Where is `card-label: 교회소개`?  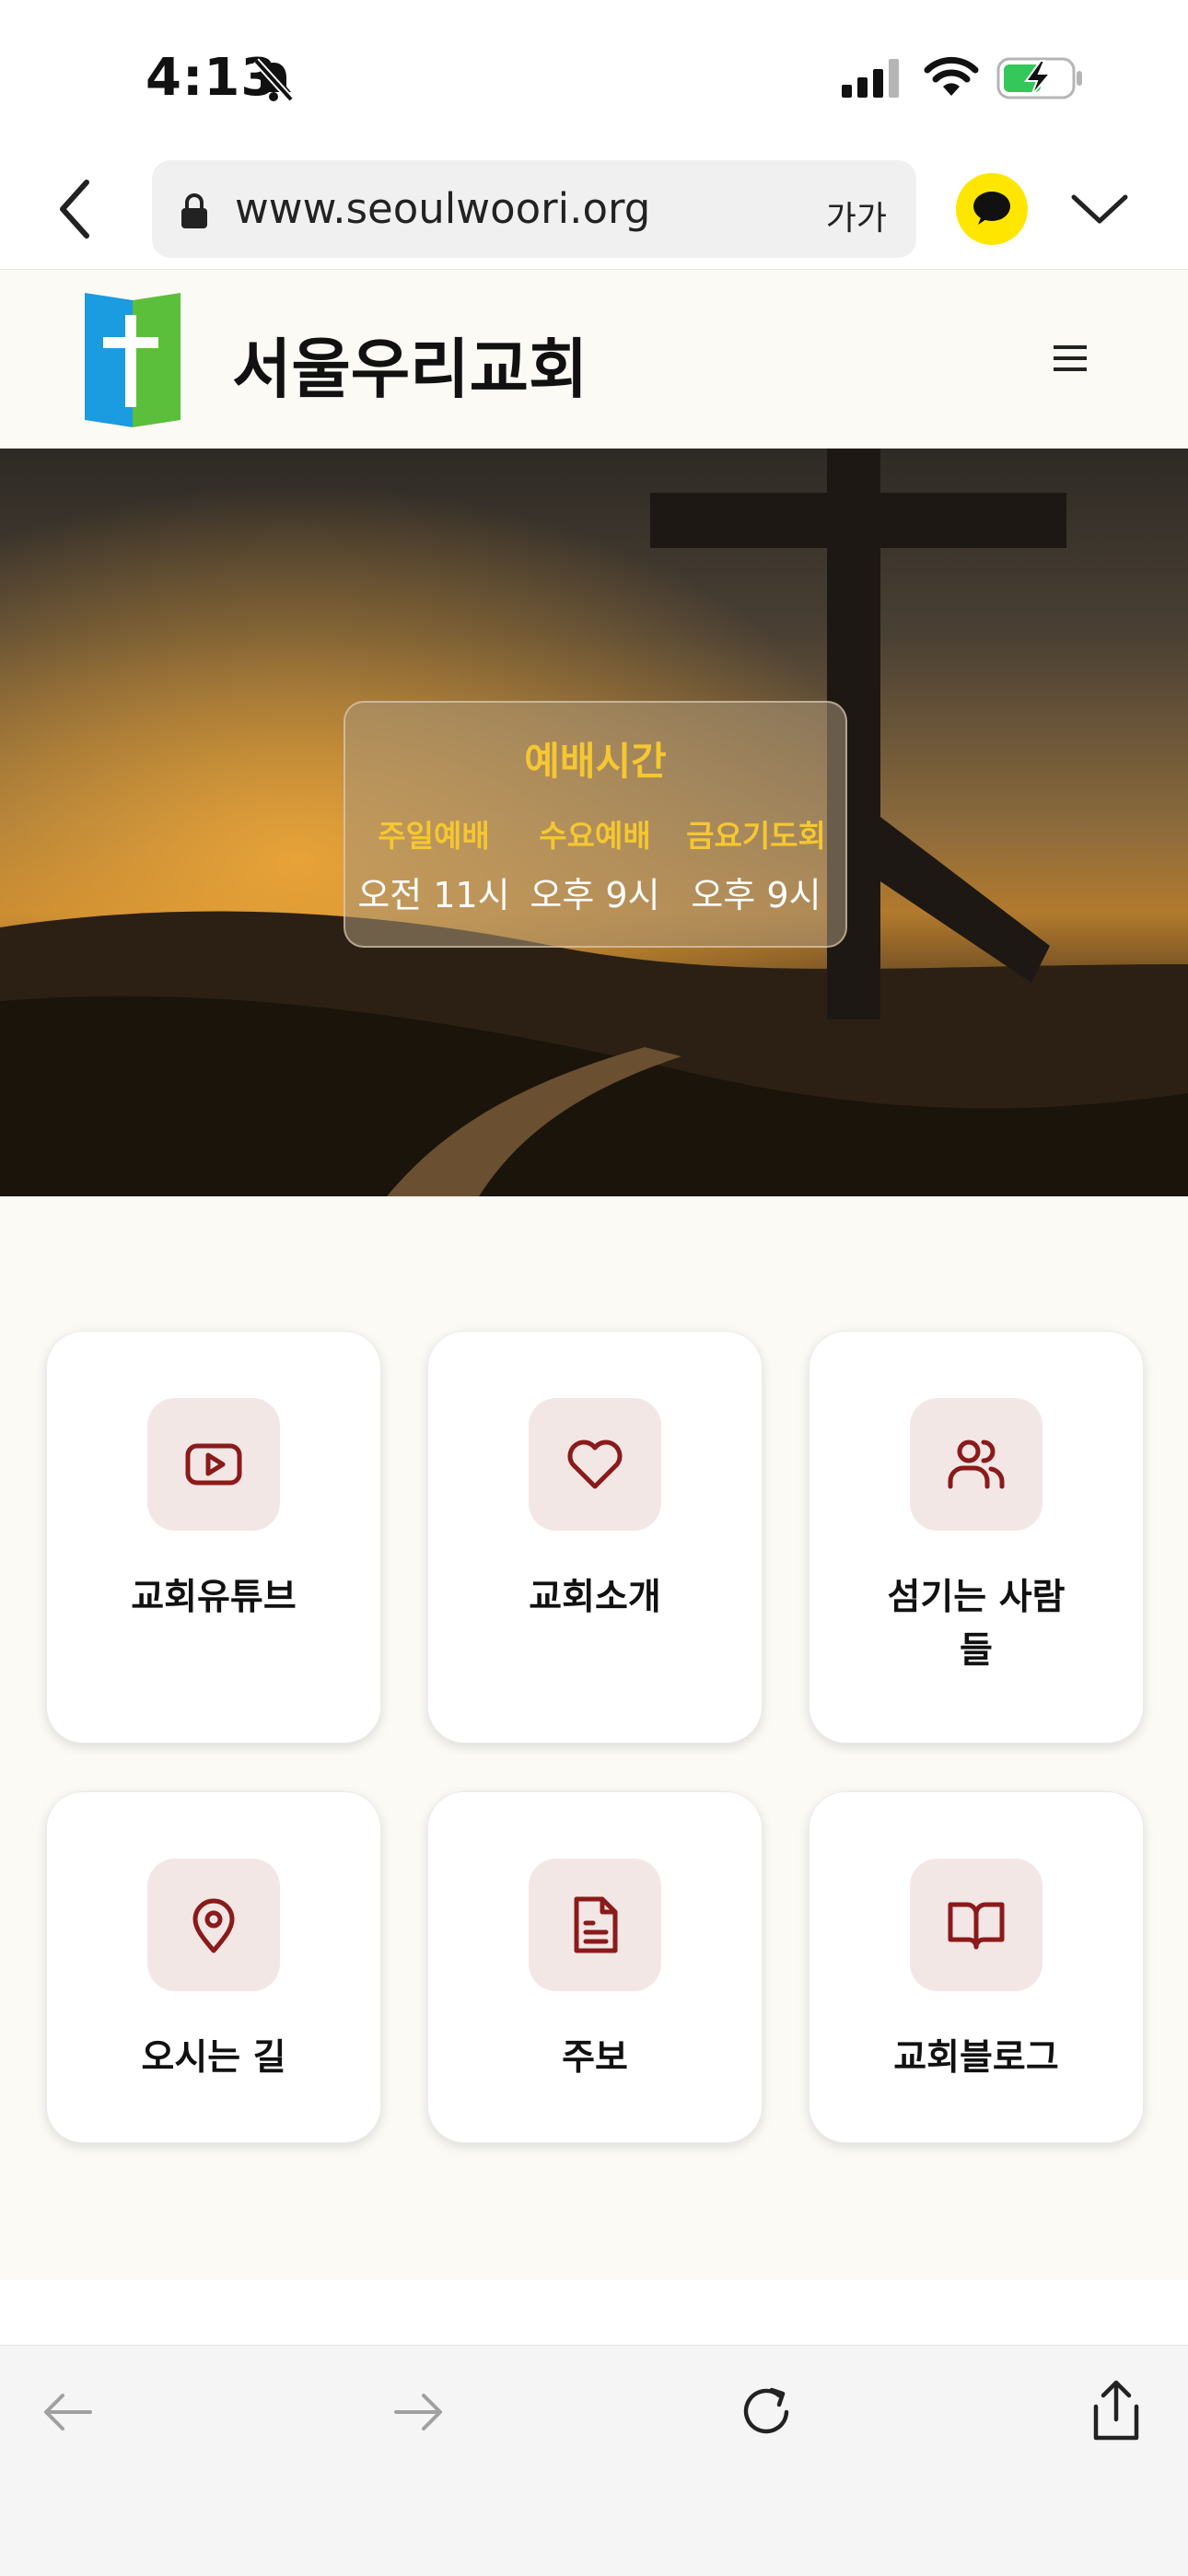 card-label: 교회소개 is located at coordinates (595, 1597).